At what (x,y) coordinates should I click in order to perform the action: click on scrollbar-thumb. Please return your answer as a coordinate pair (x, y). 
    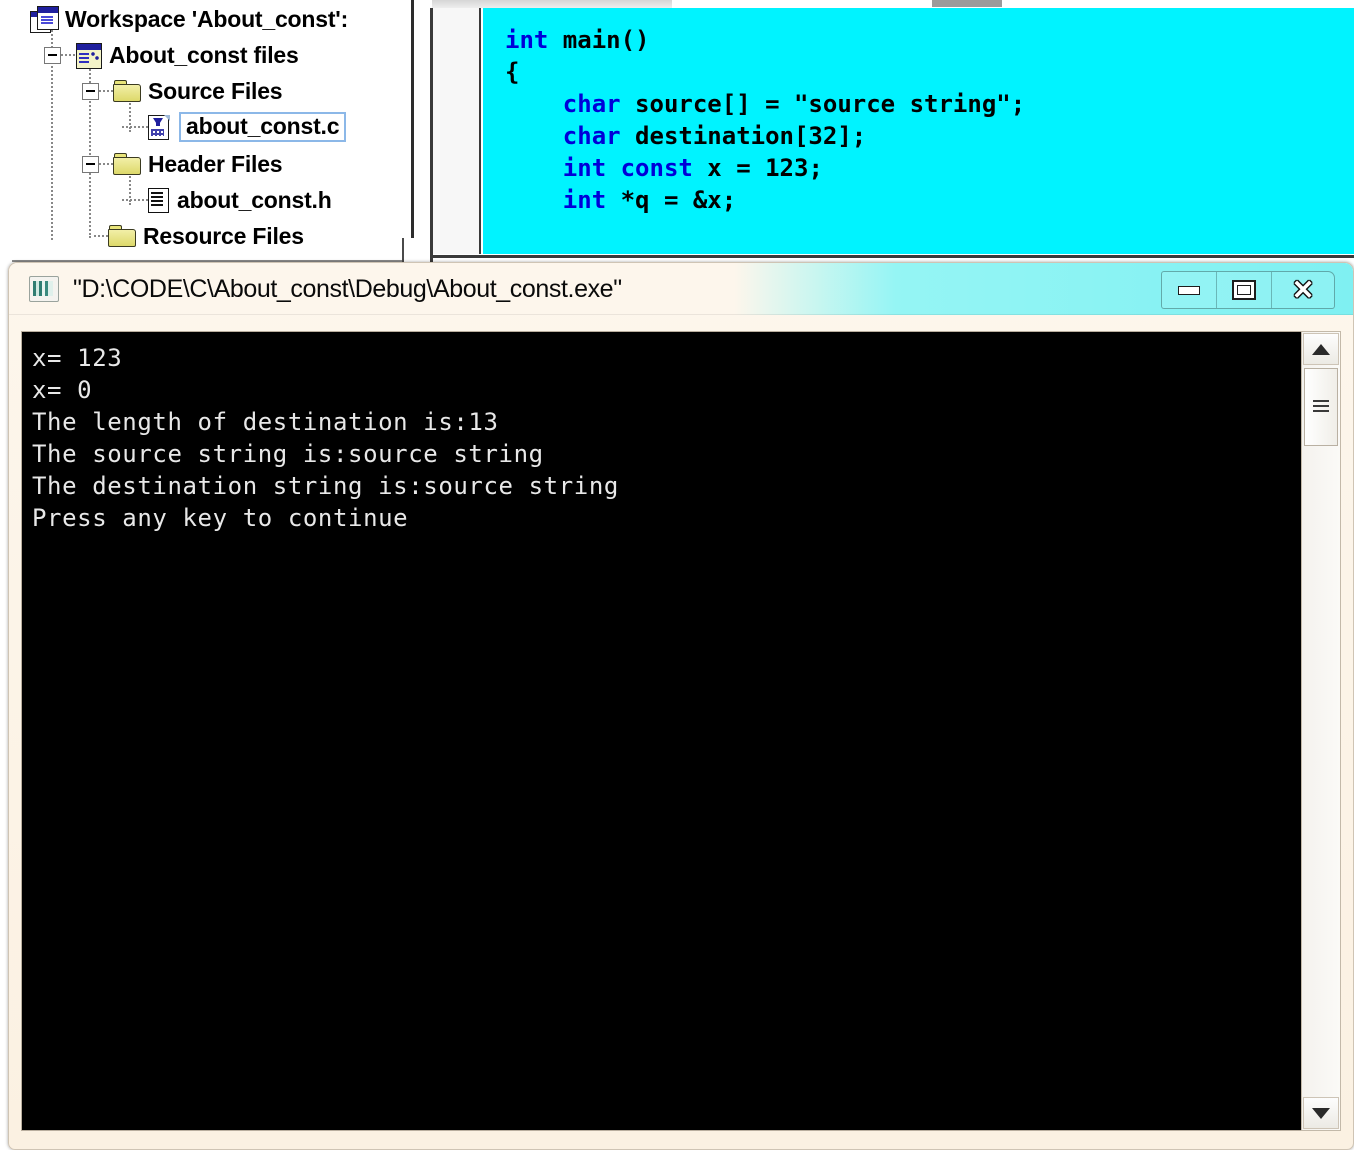
    Looking at the image, I should click on (1321, 407).